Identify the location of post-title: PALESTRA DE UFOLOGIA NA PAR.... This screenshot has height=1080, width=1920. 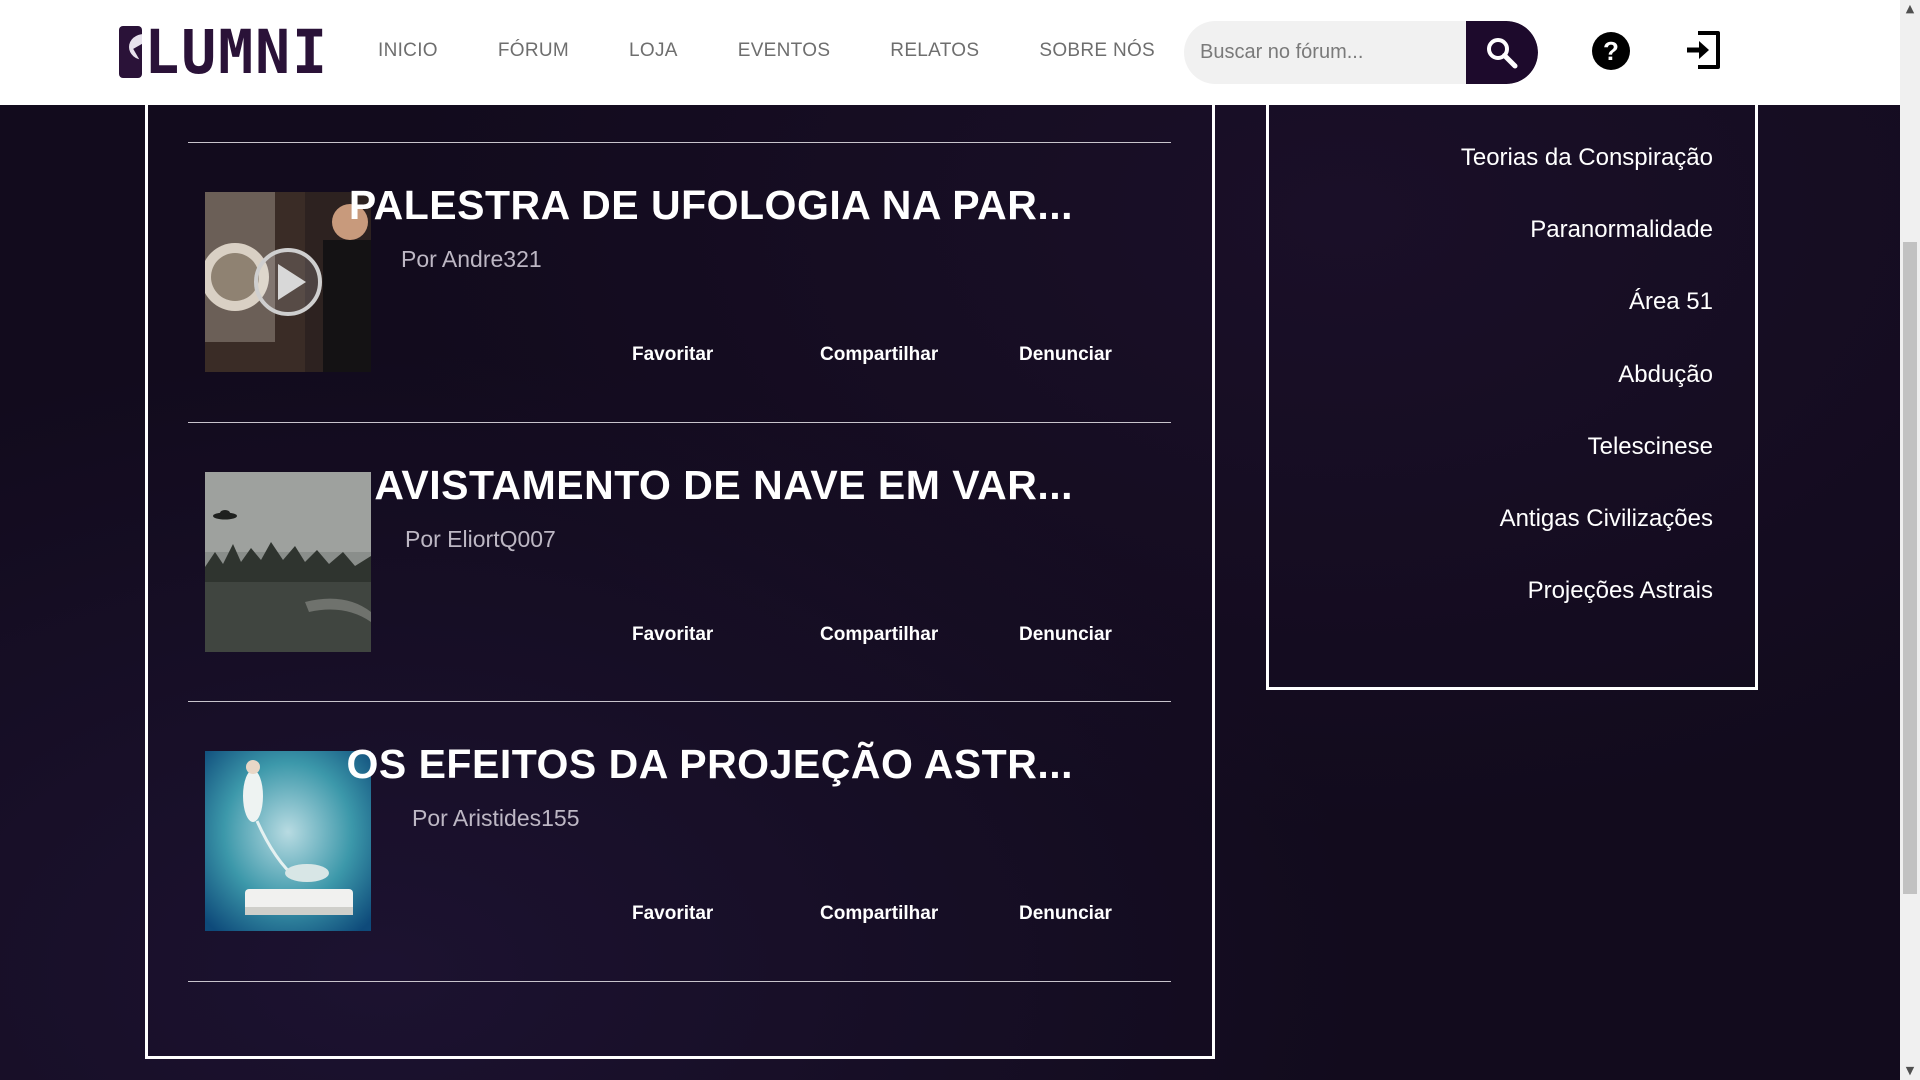
(711, 205).